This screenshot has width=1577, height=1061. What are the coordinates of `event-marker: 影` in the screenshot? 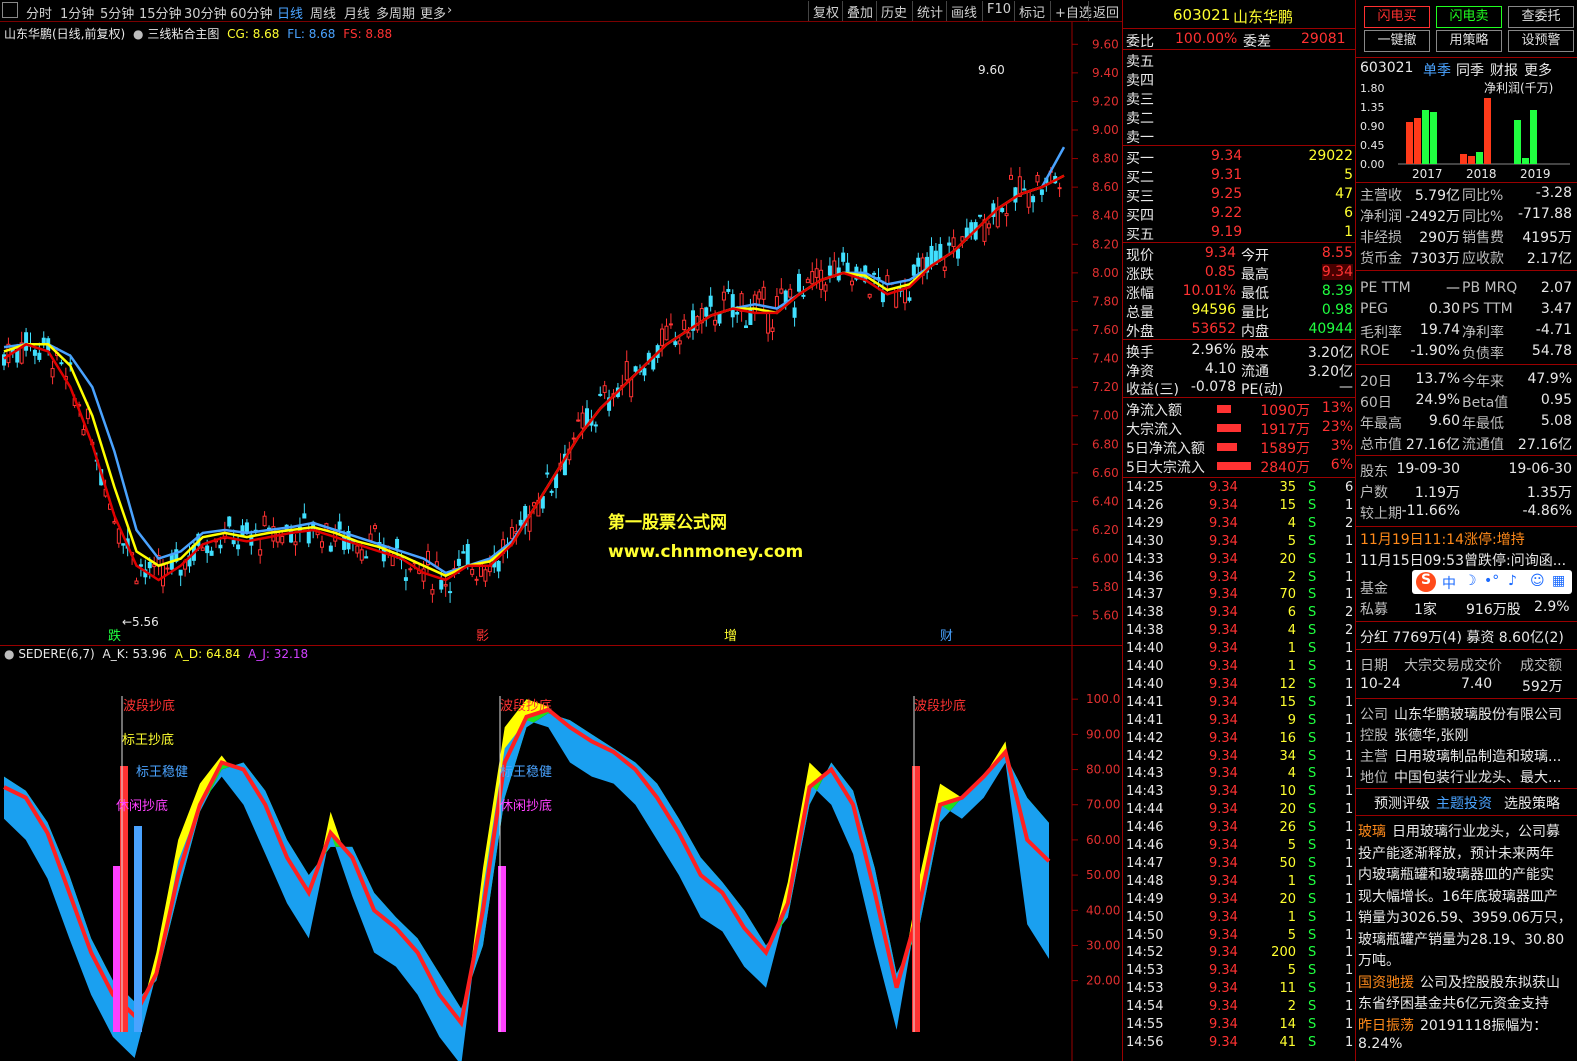 It's located at (482, 636).